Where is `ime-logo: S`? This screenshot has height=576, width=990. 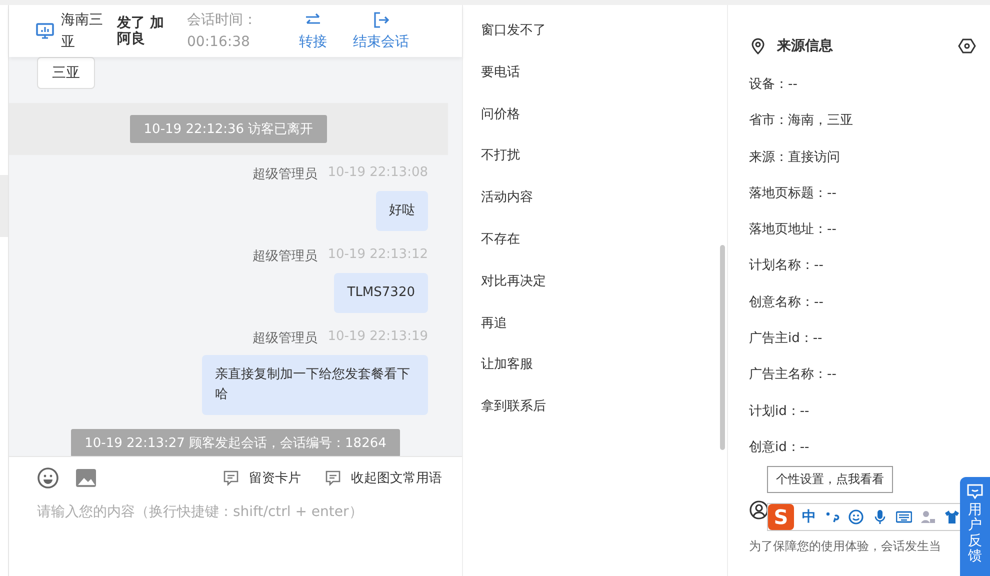 ime-logo: S is located at coordinates (781, 517).